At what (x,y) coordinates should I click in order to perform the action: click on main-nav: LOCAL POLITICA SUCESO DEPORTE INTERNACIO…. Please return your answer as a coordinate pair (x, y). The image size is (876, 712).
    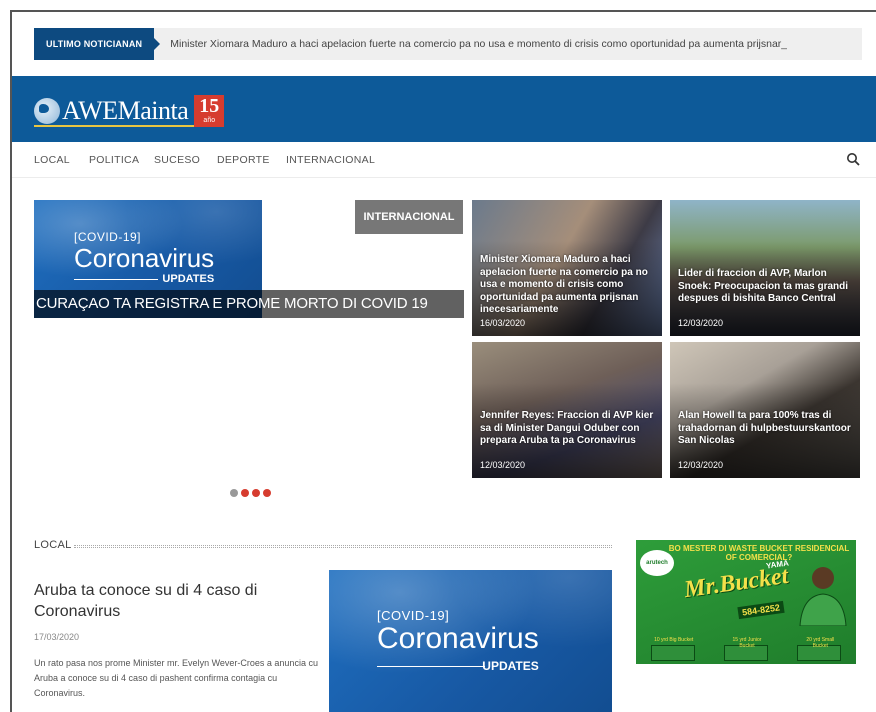
    Looking at the image, I should click on (444, 160).